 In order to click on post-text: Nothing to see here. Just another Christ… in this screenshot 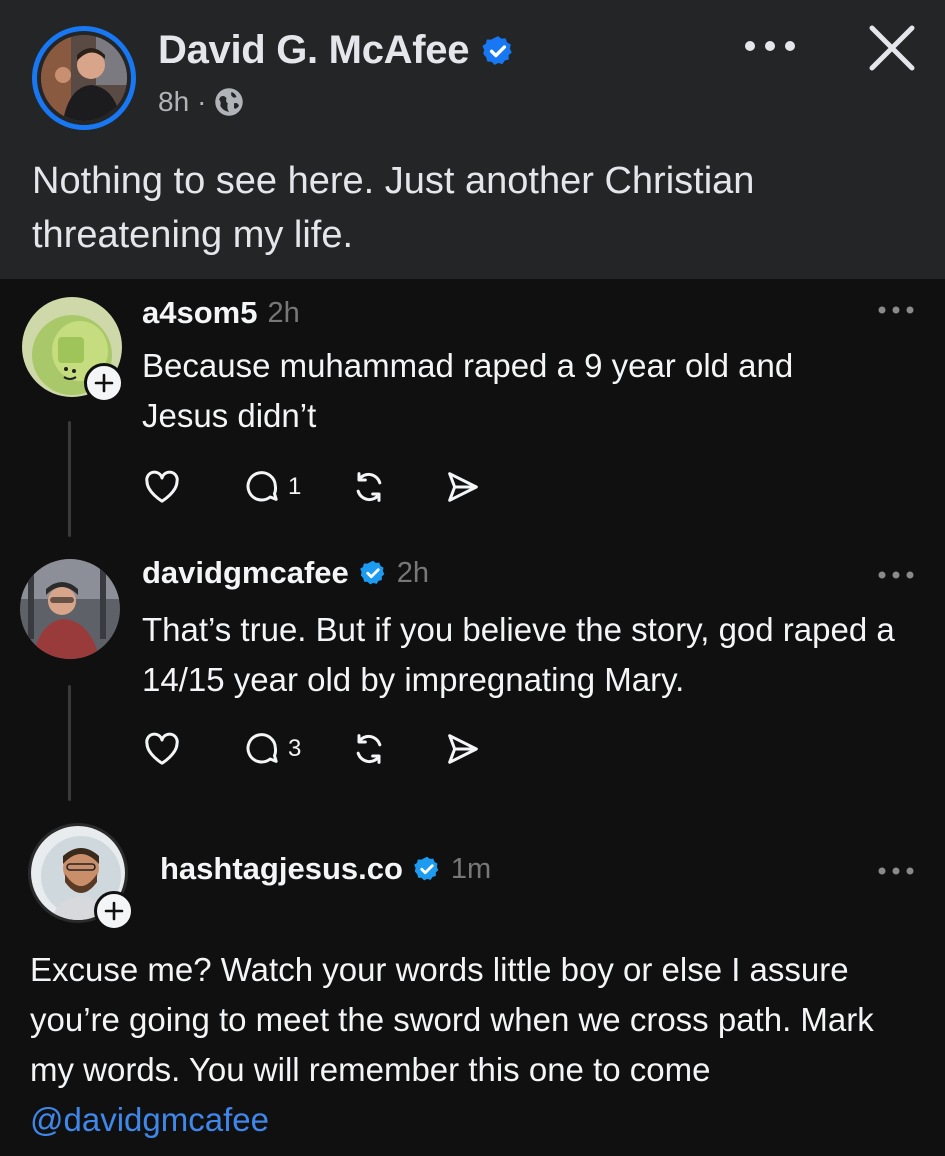, I will do `click(393, 208)`.